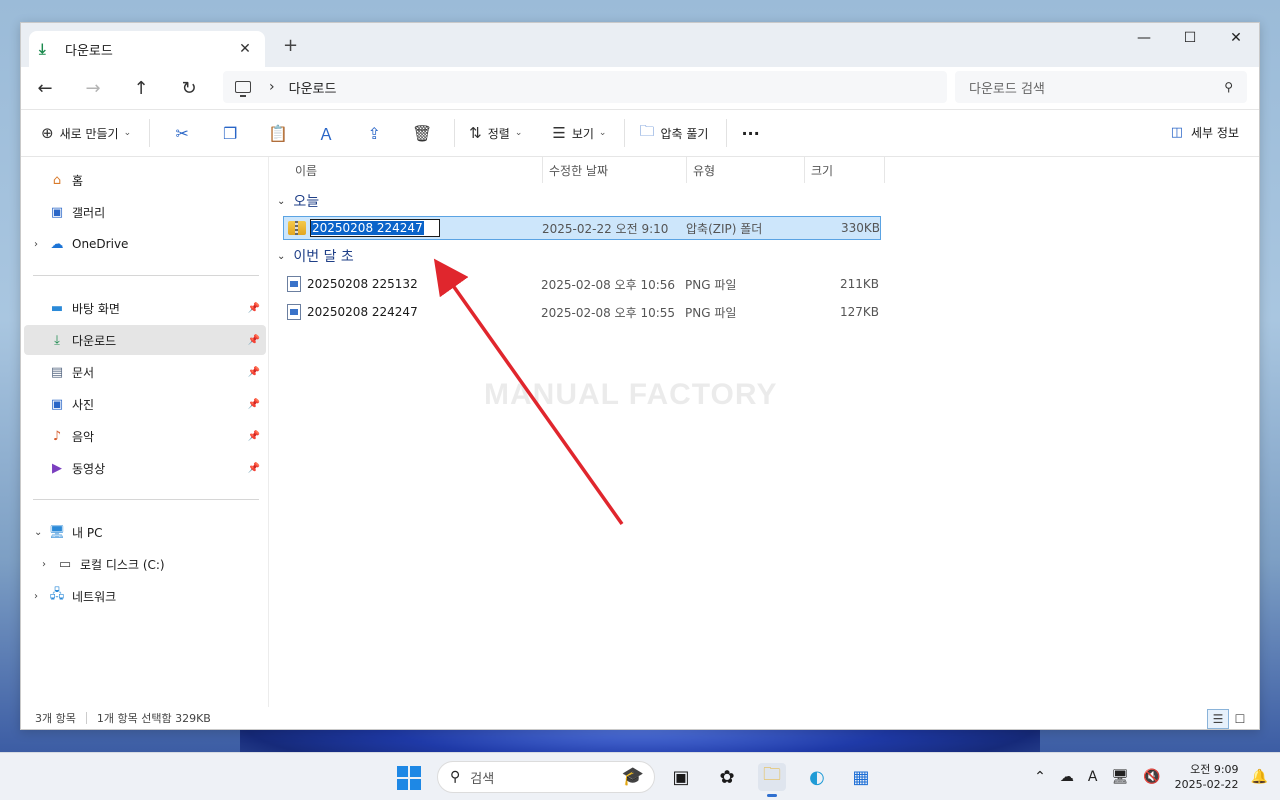  Describe the element at coordinates (1259, 777) in the screenshot. I see `notification-bell-icon: 🔔` at that location.